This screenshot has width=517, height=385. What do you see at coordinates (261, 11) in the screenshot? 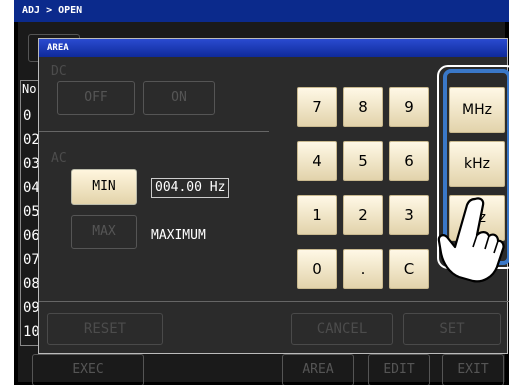
I see `breadcrumb: ADJ > OPEN` at bounding box center [261, 11].